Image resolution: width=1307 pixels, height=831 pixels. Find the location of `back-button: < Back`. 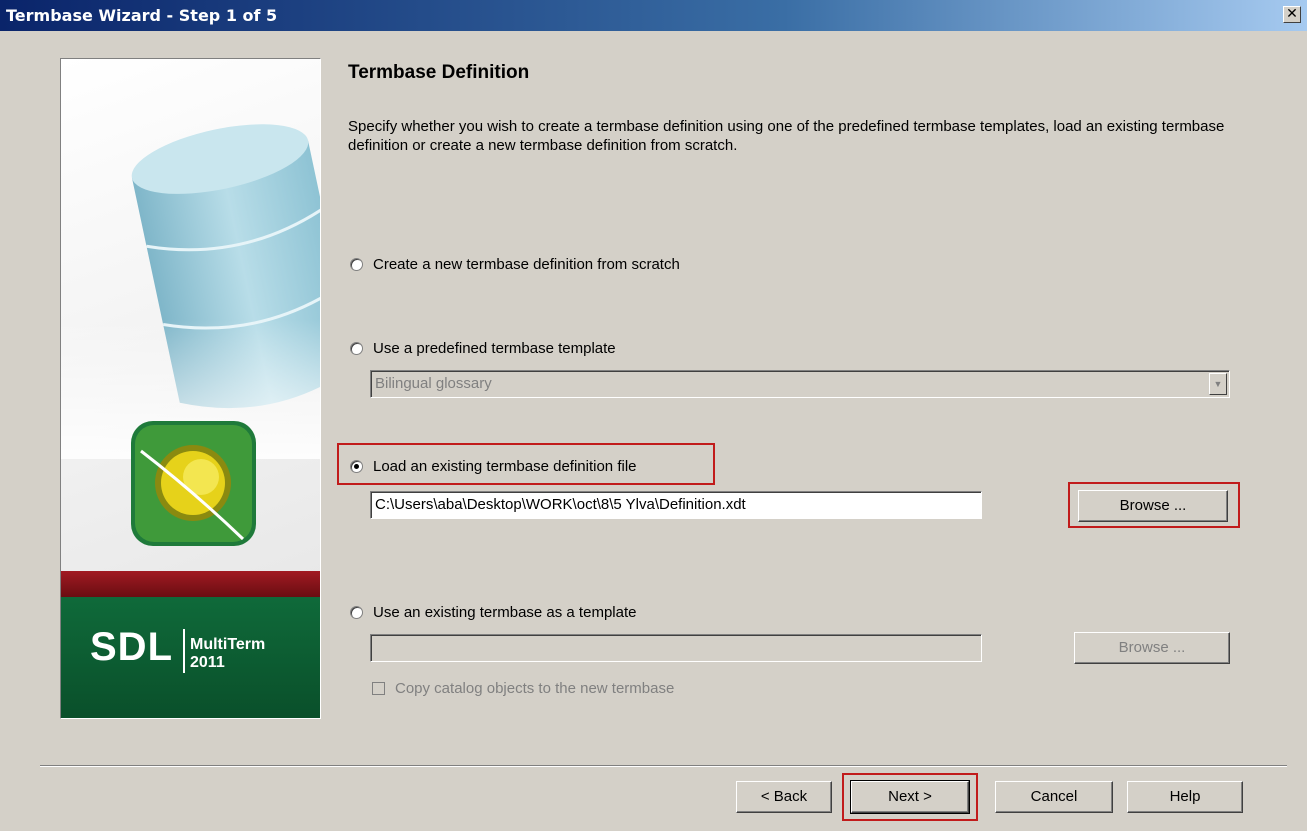

back-button: < Back is located at coordinates (784, 797).